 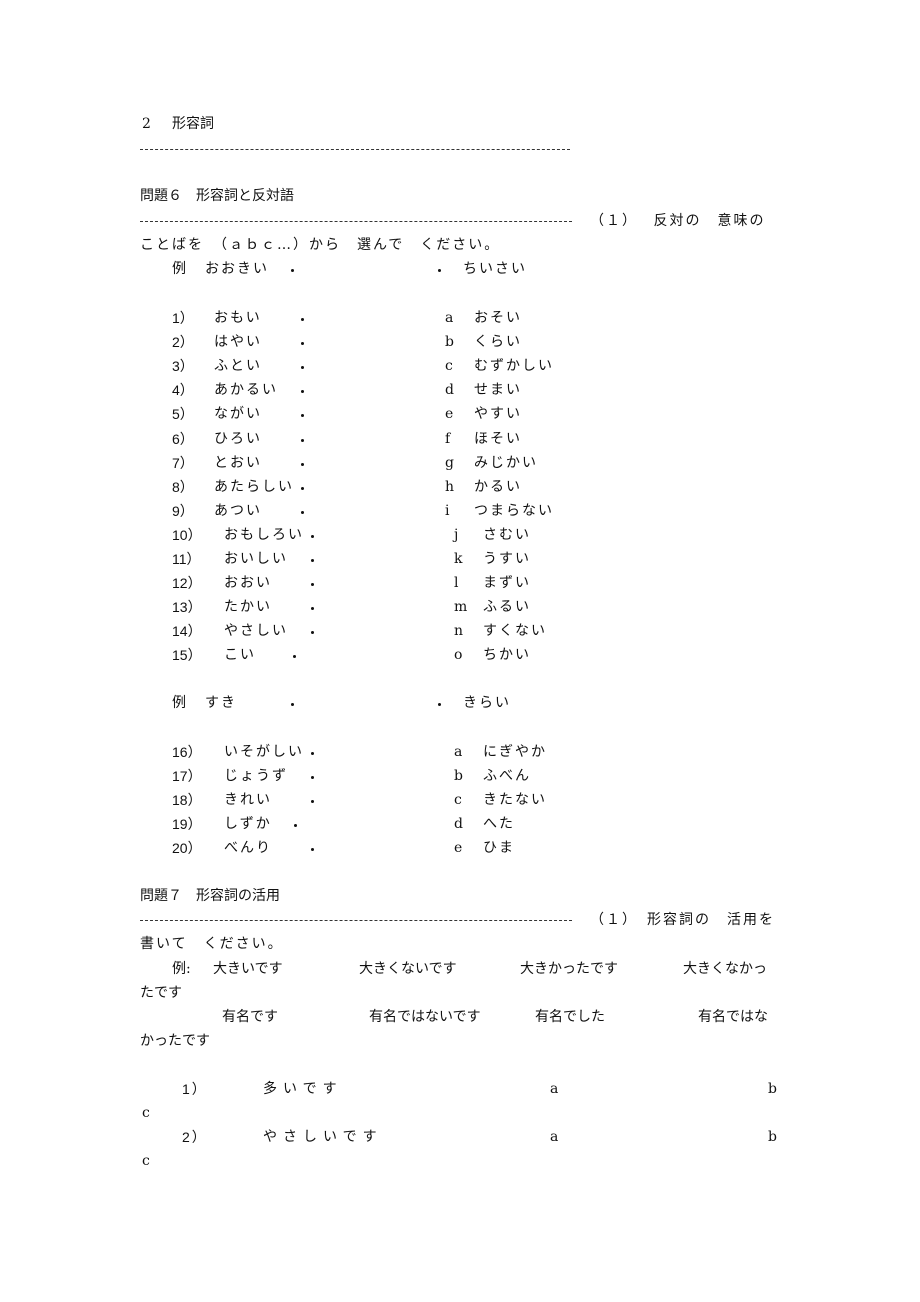 What do you see at coordinates (507, 559) in the screenshot?
I see `choice-word: うすい` at bounding box center [507, 559].